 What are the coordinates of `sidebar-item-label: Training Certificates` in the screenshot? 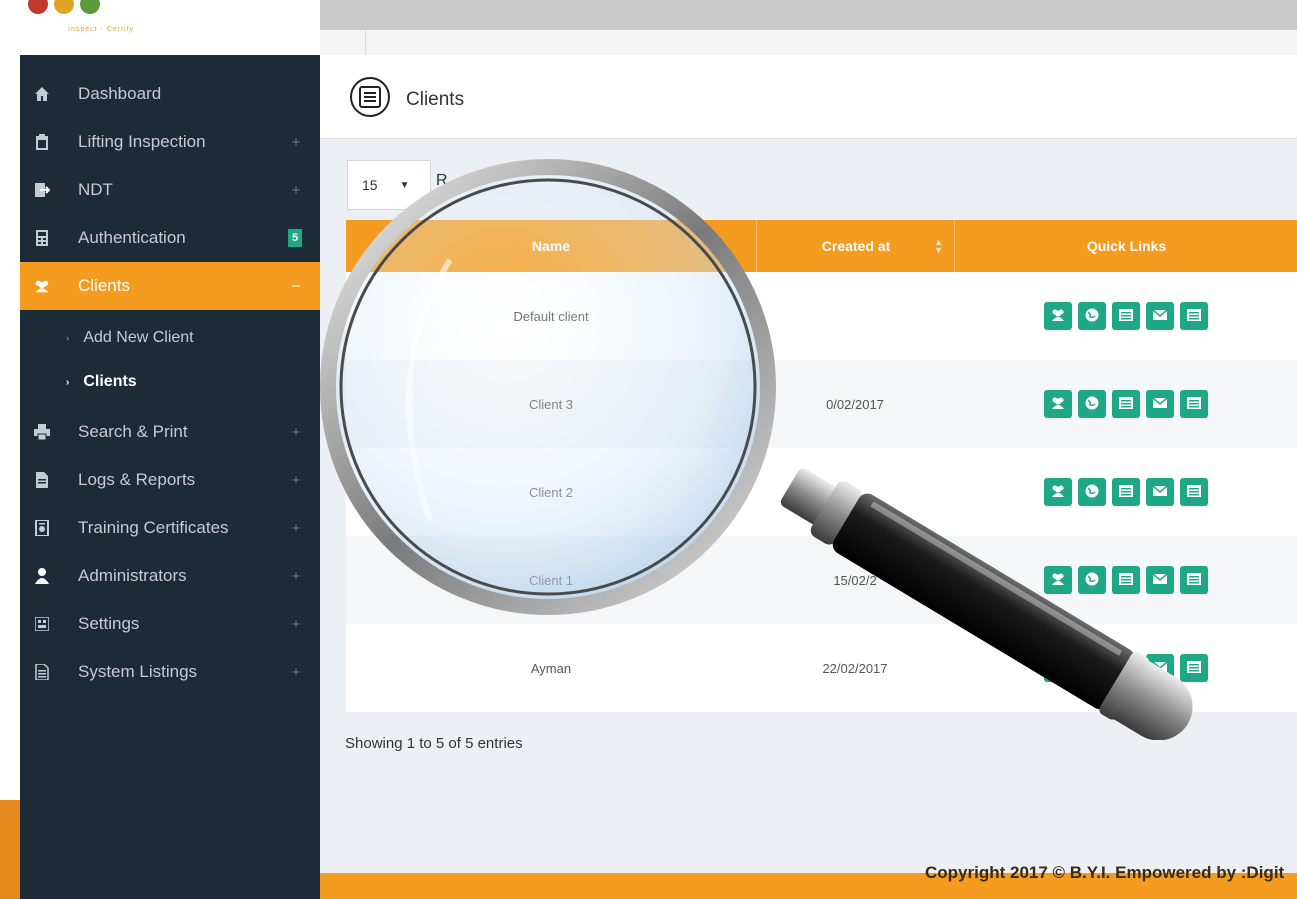 It's located at (153, 527).